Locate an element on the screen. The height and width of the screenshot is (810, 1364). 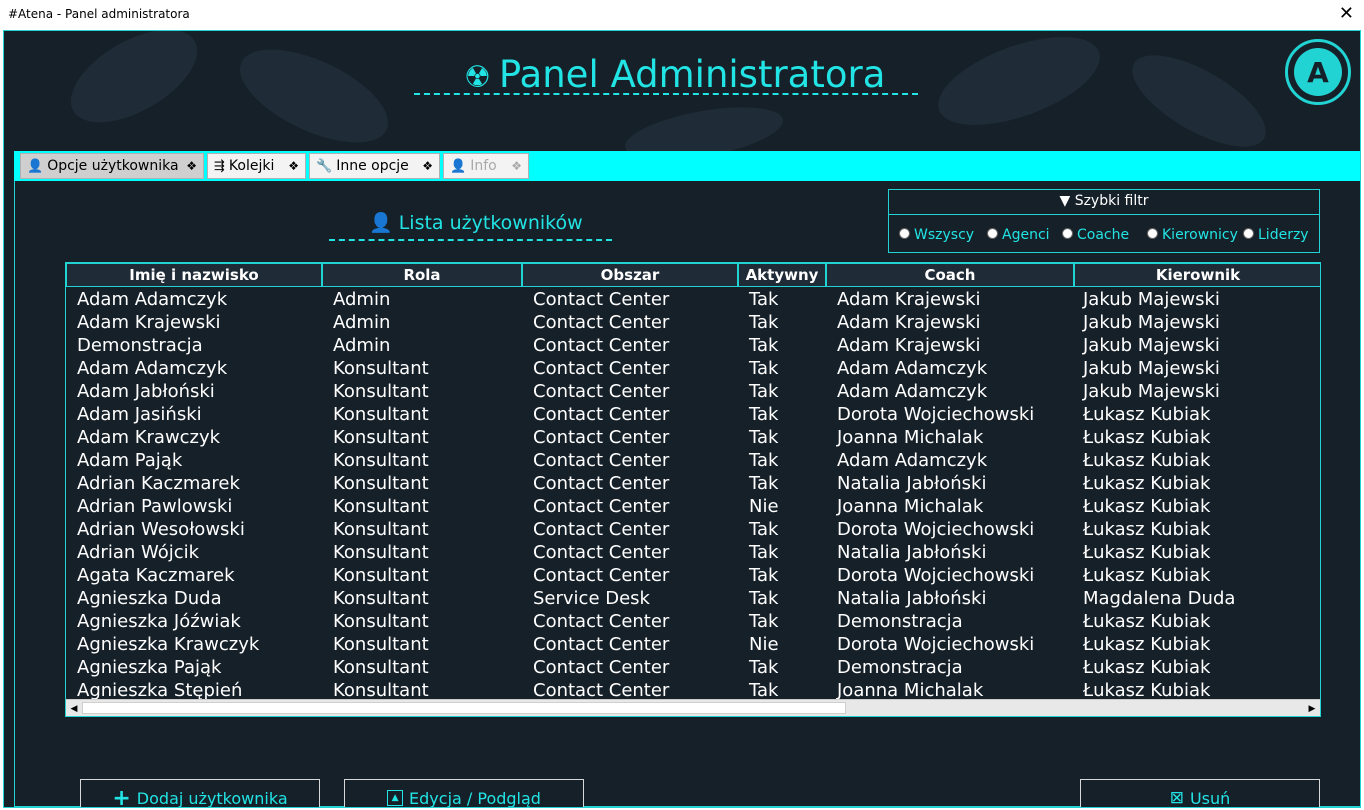
tab-opcje-uzytkownika: 👤 Opcje użytkownika ❖ is located at coordinates (112, 166).